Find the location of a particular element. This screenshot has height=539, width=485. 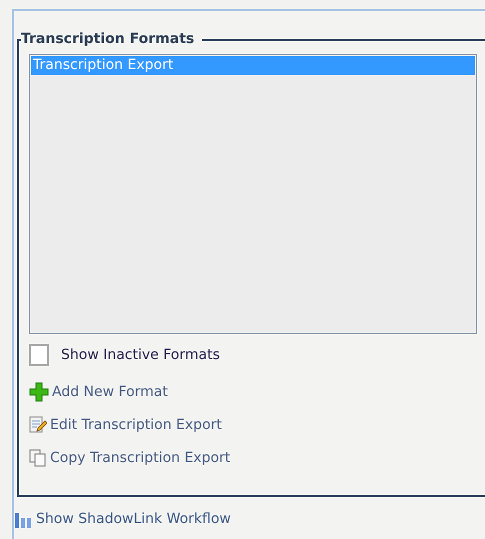

checkbox-label: Show Inactive Formats is located at coordinates (140, 355).